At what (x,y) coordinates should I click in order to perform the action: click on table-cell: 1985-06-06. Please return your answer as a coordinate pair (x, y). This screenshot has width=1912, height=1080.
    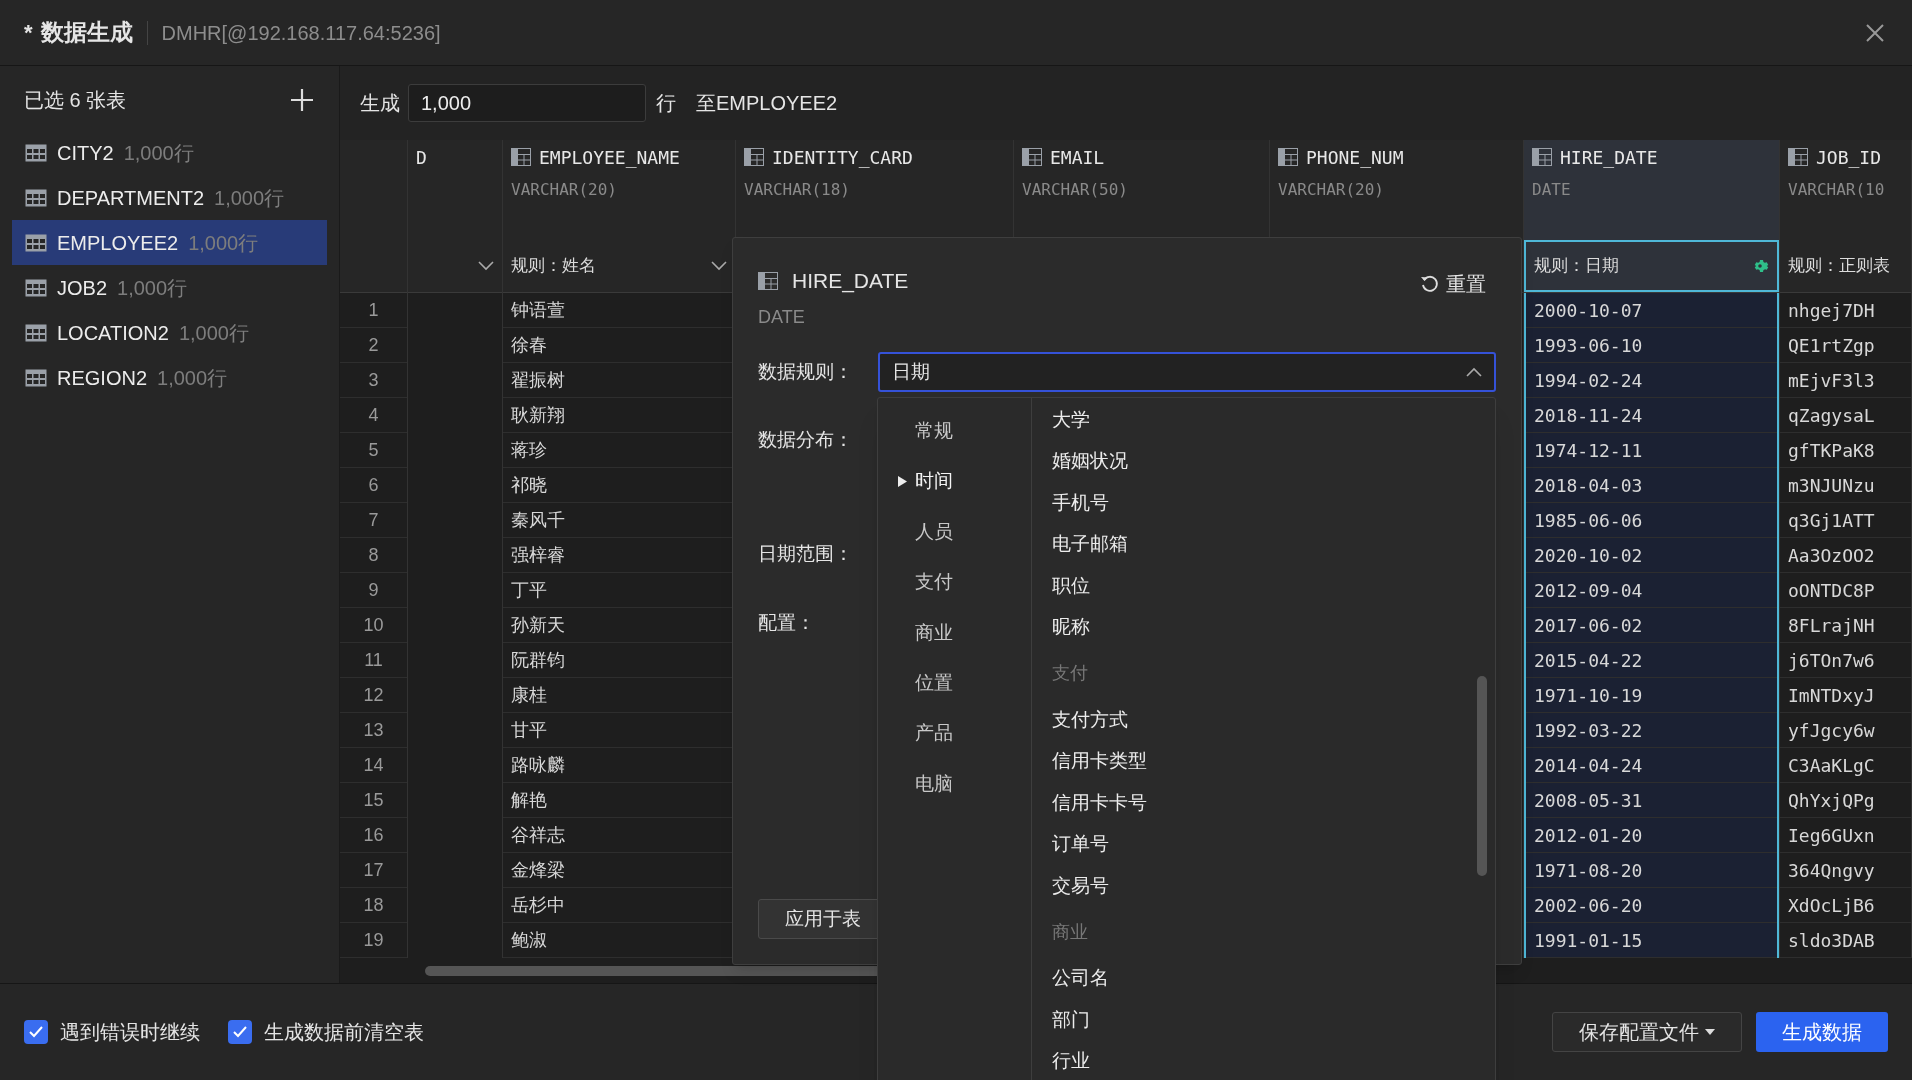
    Looking at the image, I should click on (1651, 520).